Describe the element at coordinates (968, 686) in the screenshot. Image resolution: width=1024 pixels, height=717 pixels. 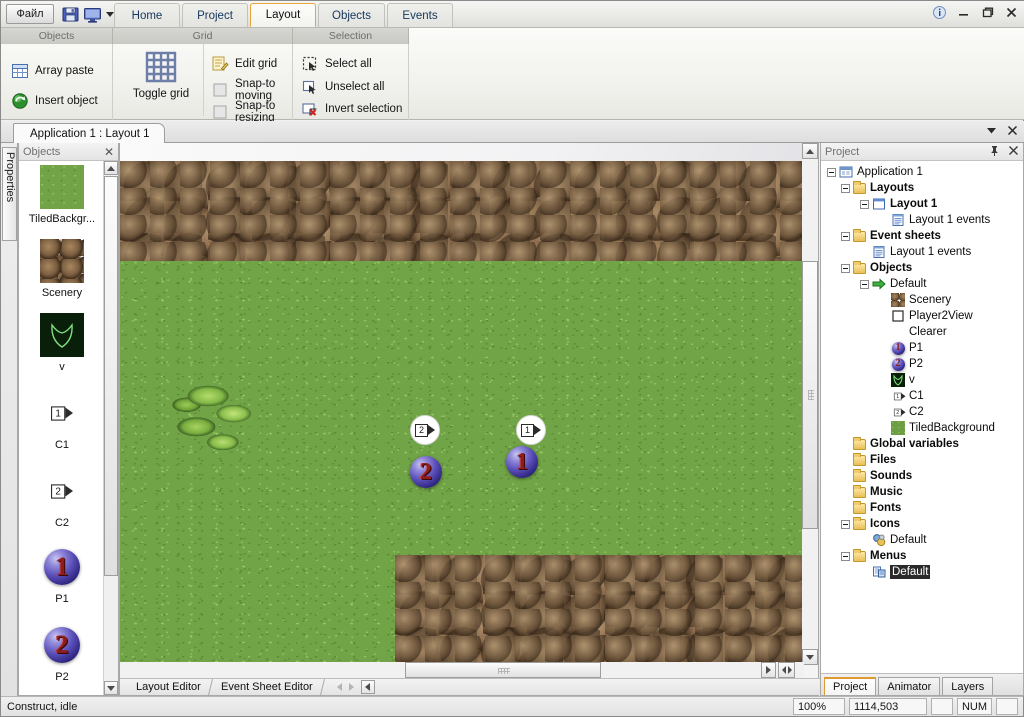
I see `tab-layers: Layers` at that location.